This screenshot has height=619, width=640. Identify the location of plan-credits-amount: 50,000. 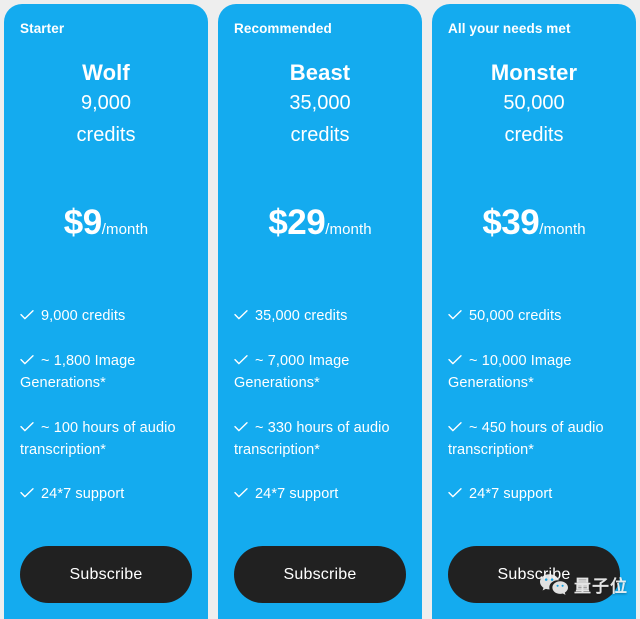
(534, 103).